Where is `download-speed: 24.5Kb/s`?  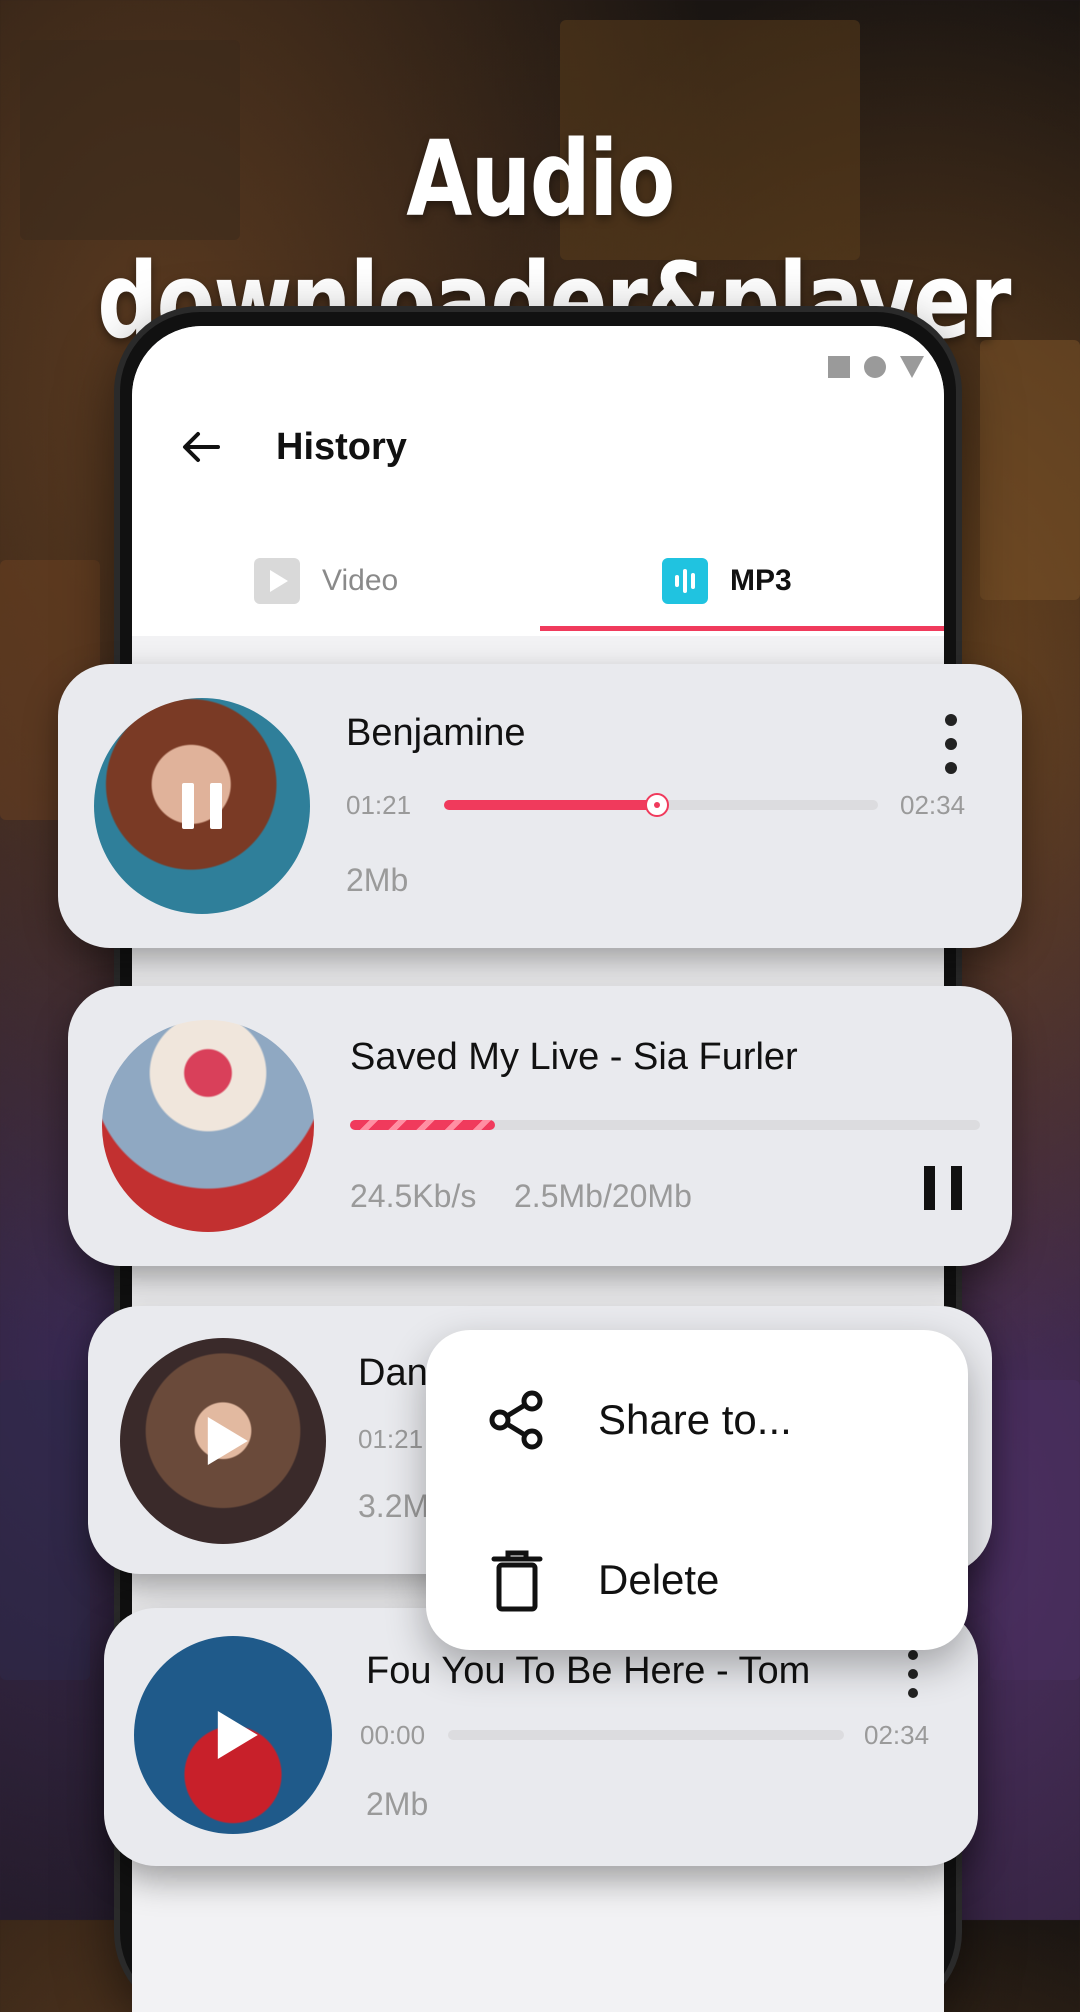 download-speed: 24.5Kb/s is located at coordinates (413, 1196).